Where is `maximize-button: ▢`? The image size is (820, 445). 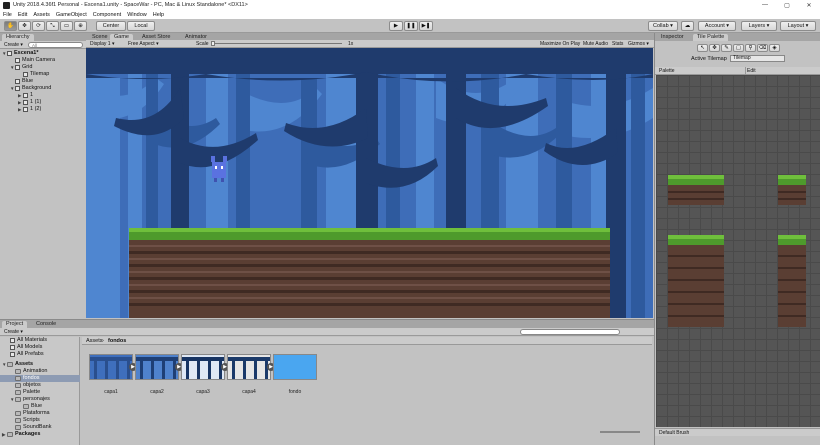 maximize-button: ▢ is located at coordinates (787, 5).